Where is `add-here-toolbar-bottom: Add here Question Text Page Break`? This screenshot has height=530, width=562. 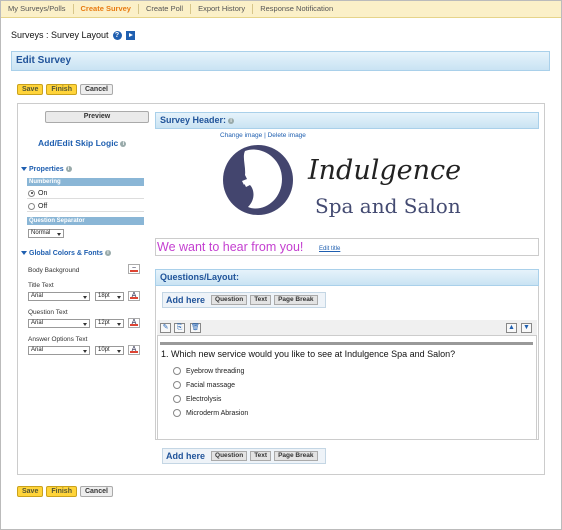
add-here-toolbar-bottom: Add here Question Text Page Break is located at coordinates (244, 456).